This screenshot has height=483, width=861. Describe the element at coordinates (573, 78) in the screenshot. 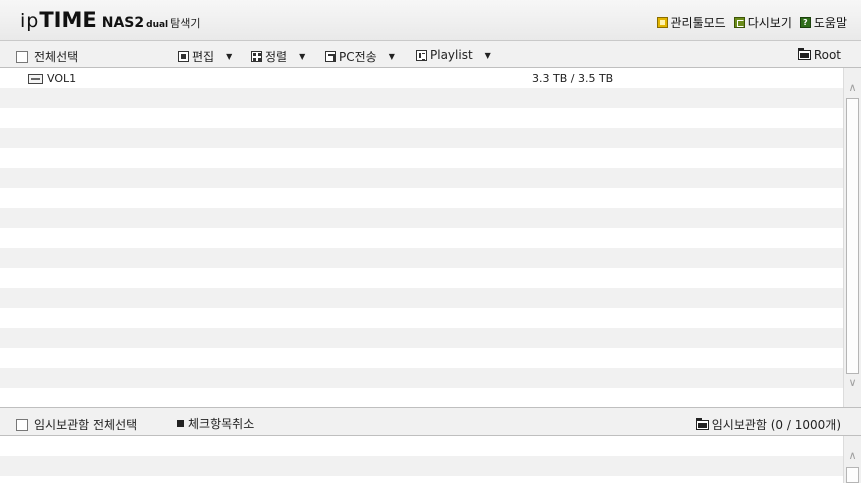

I see `volume-size: 3.3 TB / 3.5 TB` at that location.